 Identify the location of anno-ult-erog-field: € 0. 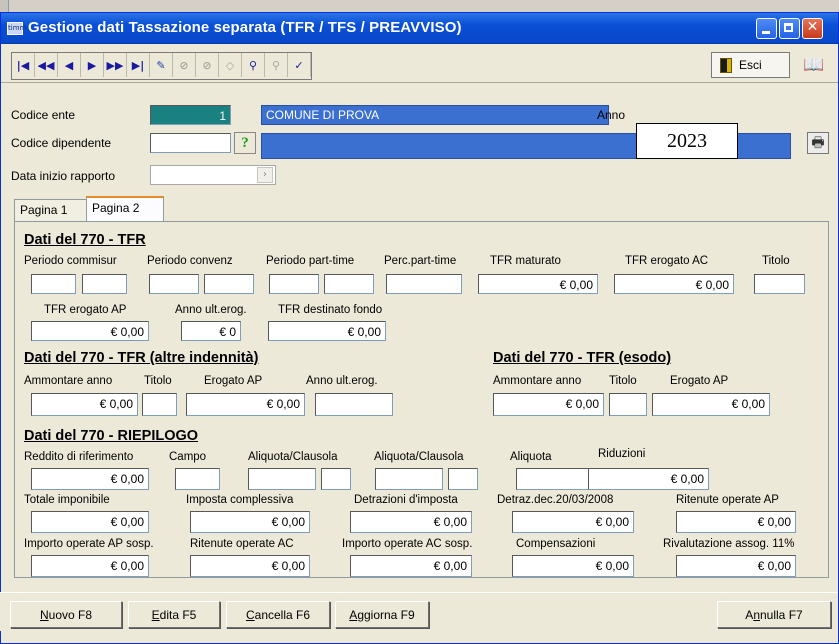
(211, 331).